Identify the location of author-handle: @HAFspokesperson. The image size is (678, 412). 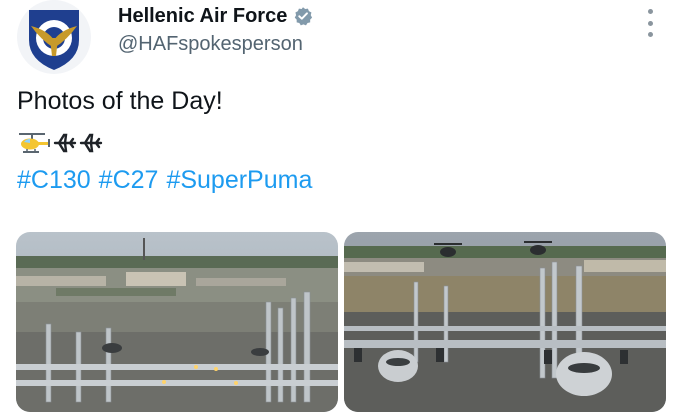
(210, 44).